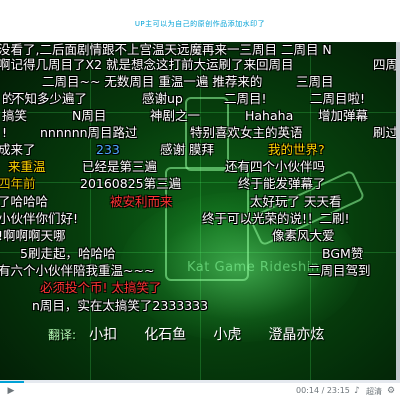 The image size is (400, 401). I want to click on danmaku-comment: 有六个小伙伴陪我重温~~~, so click(77, 270).